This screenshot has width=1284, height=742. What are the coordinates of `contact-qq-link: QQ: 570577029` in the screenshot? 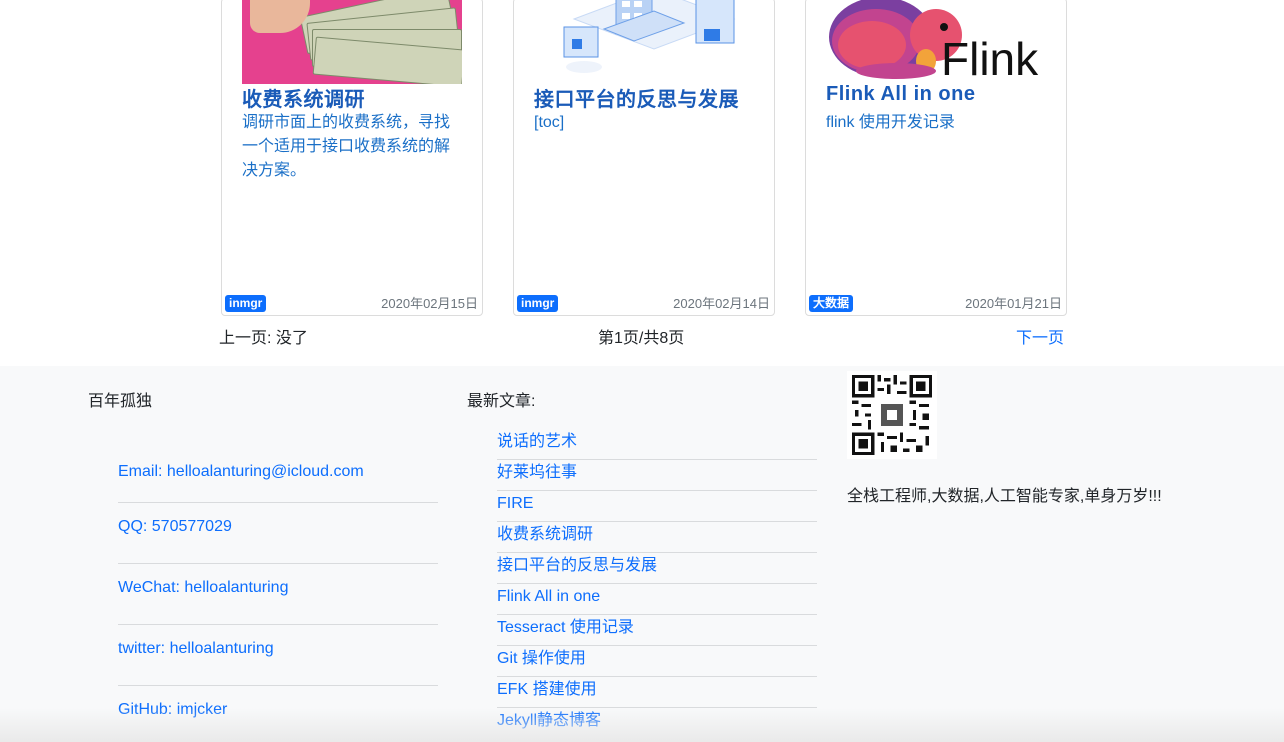 It's located at (278, 533).